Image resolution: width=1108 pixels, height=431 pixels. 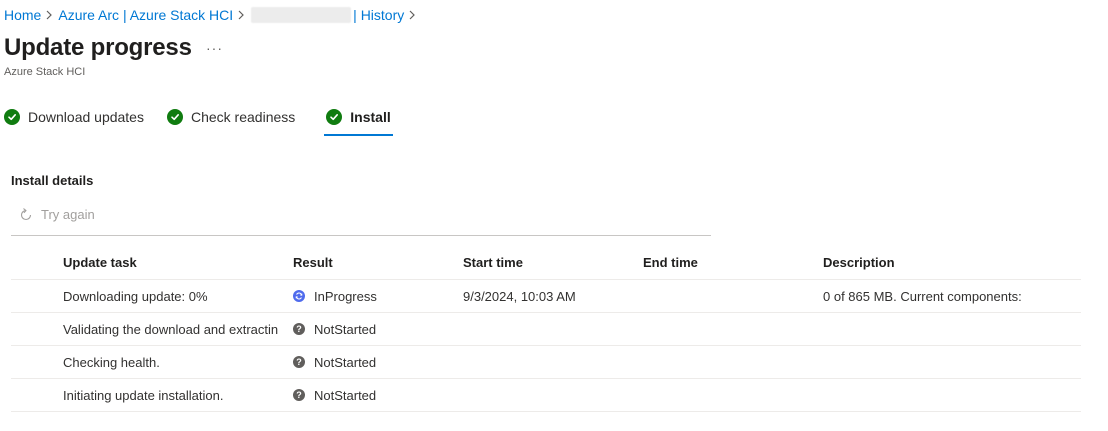 I want to click on step-check-readiness: Check readiness, so click(x=231, y=117).